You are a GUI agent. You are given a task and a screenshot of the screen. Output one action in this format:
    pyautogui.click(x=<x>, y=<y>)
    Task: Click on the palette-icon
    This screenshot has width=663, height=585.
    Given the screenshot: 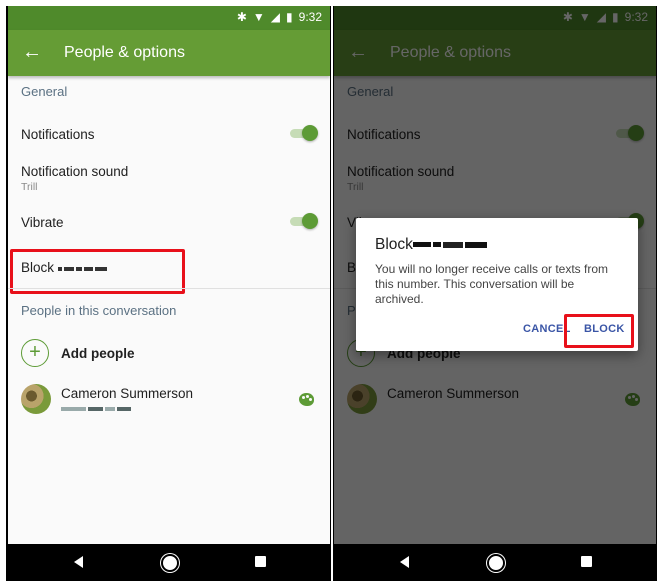 What is the action you would take?
    pyautogui.click(x=306, y=399)
    